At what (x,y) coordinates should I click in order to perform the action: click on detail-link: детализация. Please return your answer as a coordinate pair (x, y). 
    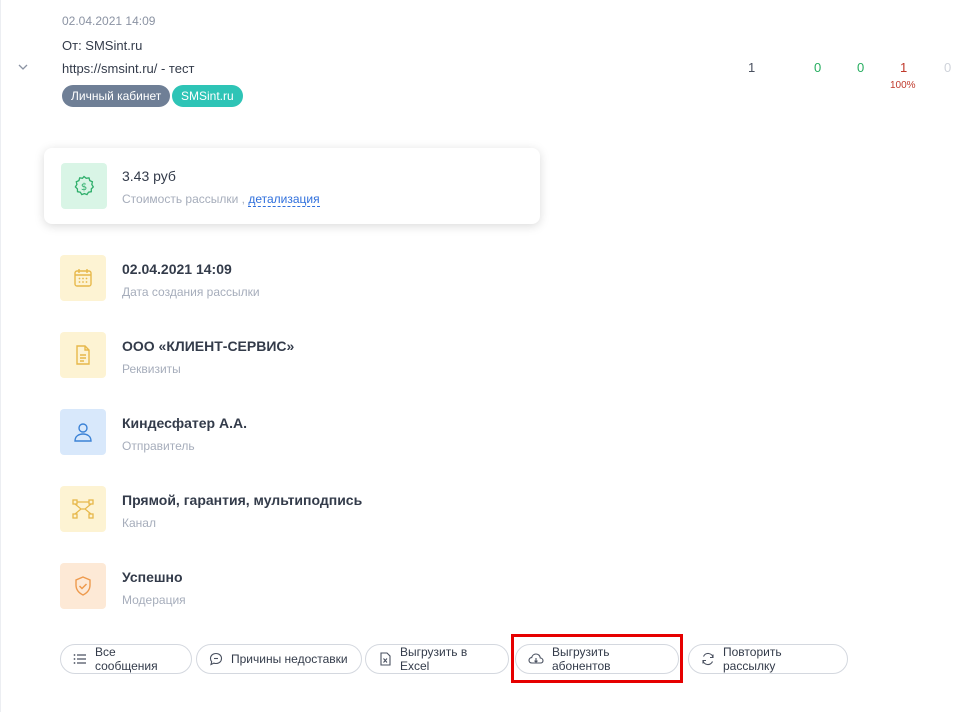
    Looking at the image, I should click on (284, 199).